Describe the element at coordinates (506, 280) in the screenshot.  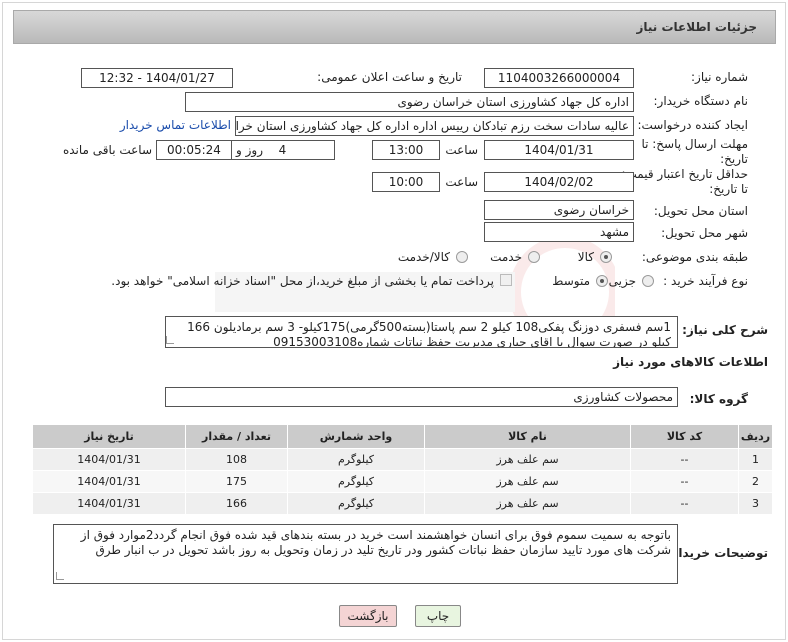
I see `payment-checkbox` at that location.